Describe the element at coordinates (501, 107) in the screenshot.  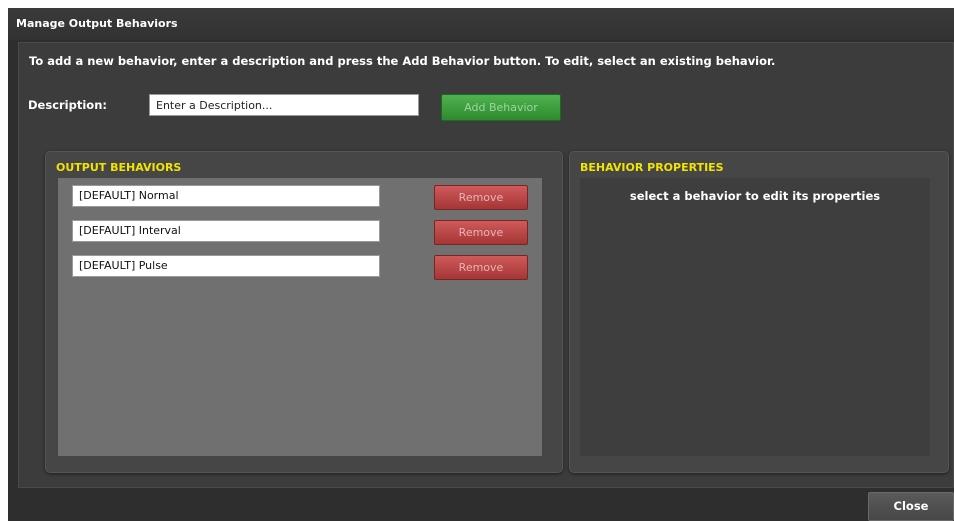
I see `add-behavior-button: Add Behavior` at that location.